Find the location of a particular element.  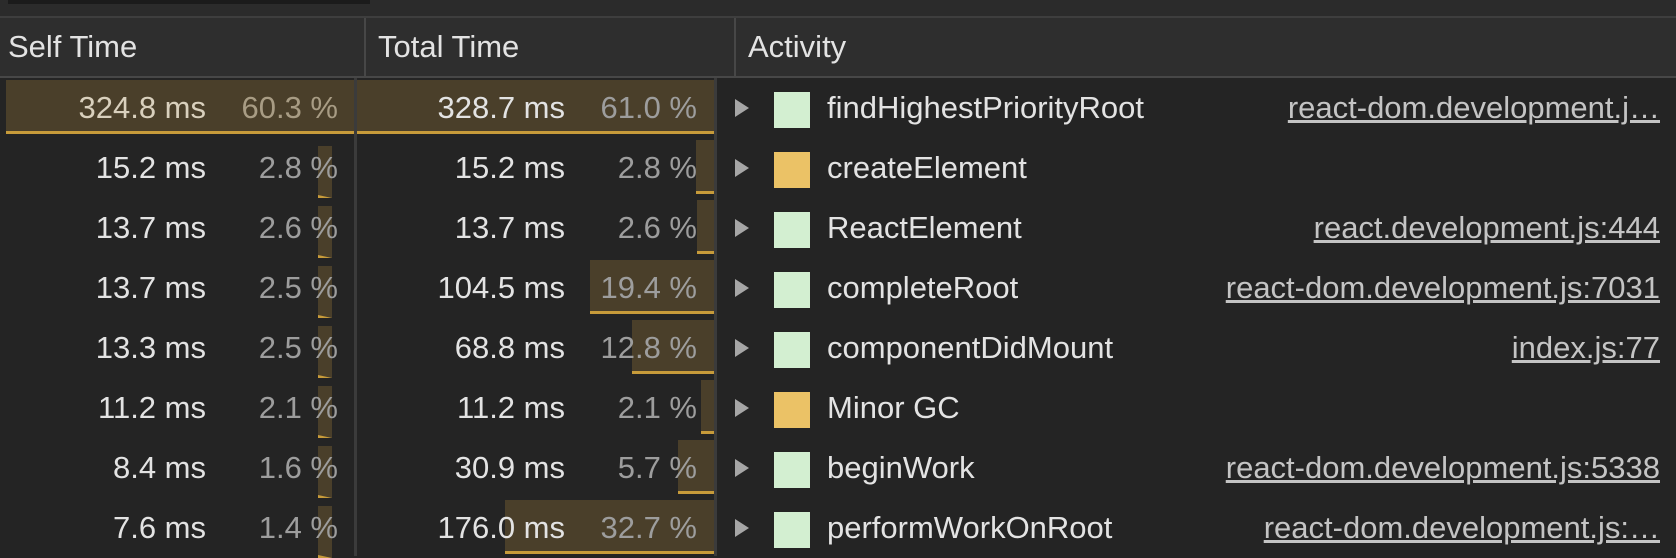

self-time-cell: 13.3 ms 2.5 % is located at coordinates (177, 348).